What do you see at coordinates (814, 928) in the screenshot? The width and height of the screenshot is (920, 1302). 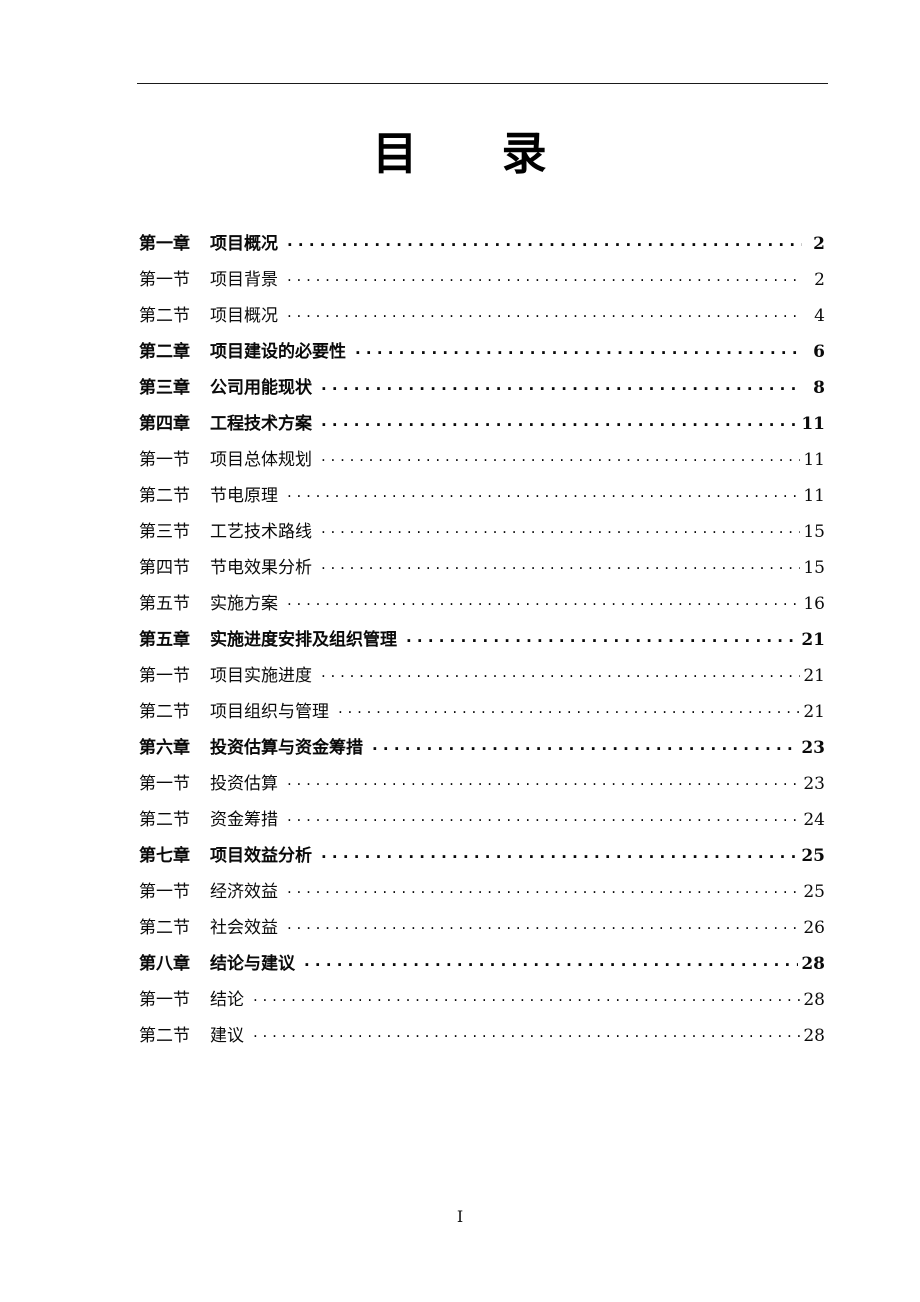 I see `toc-entry-page-number: 26` at bounding box center [814, 928].